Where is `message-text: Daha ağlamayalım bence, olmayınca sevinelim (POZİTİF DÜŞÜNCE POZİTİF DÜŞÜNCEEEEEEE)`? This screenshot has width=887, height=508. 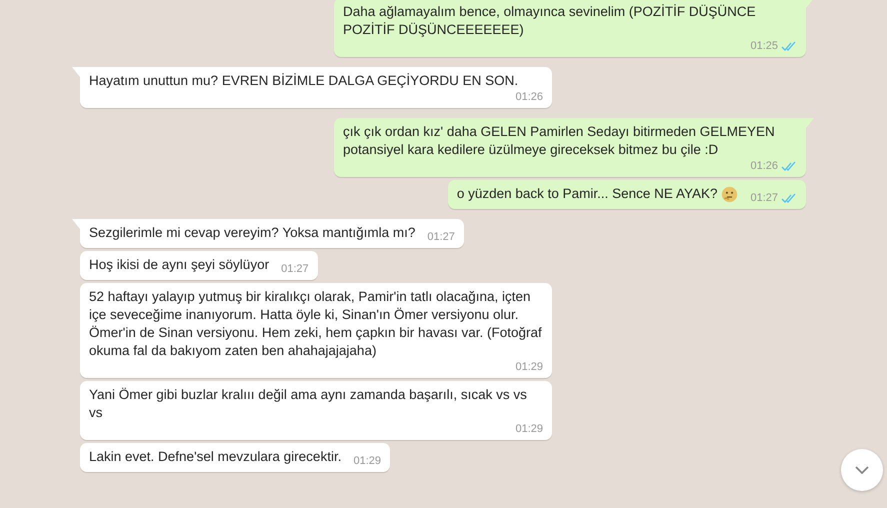
message-text: Daha ağlamayalım bence, olmayınca sevinelim (POZİTİF DÜŞÜNCE POZİTİF DÜŞÜNCEEEEEEE) is located at coordinates (550, 21).